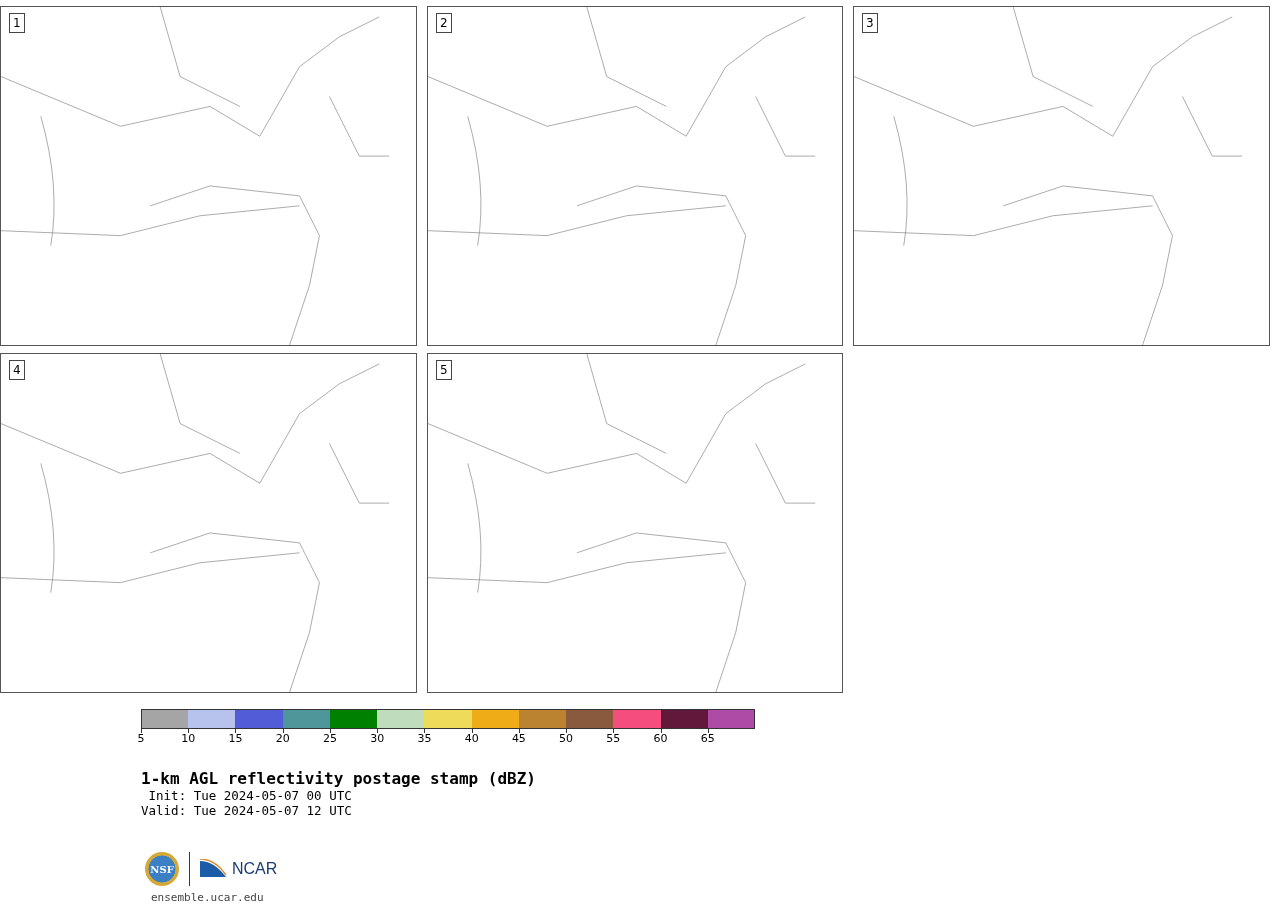  What do you see at coordinates (518, 739) in the screenshot?
I see `tick-label: 45` at bounding box center [518, 739].